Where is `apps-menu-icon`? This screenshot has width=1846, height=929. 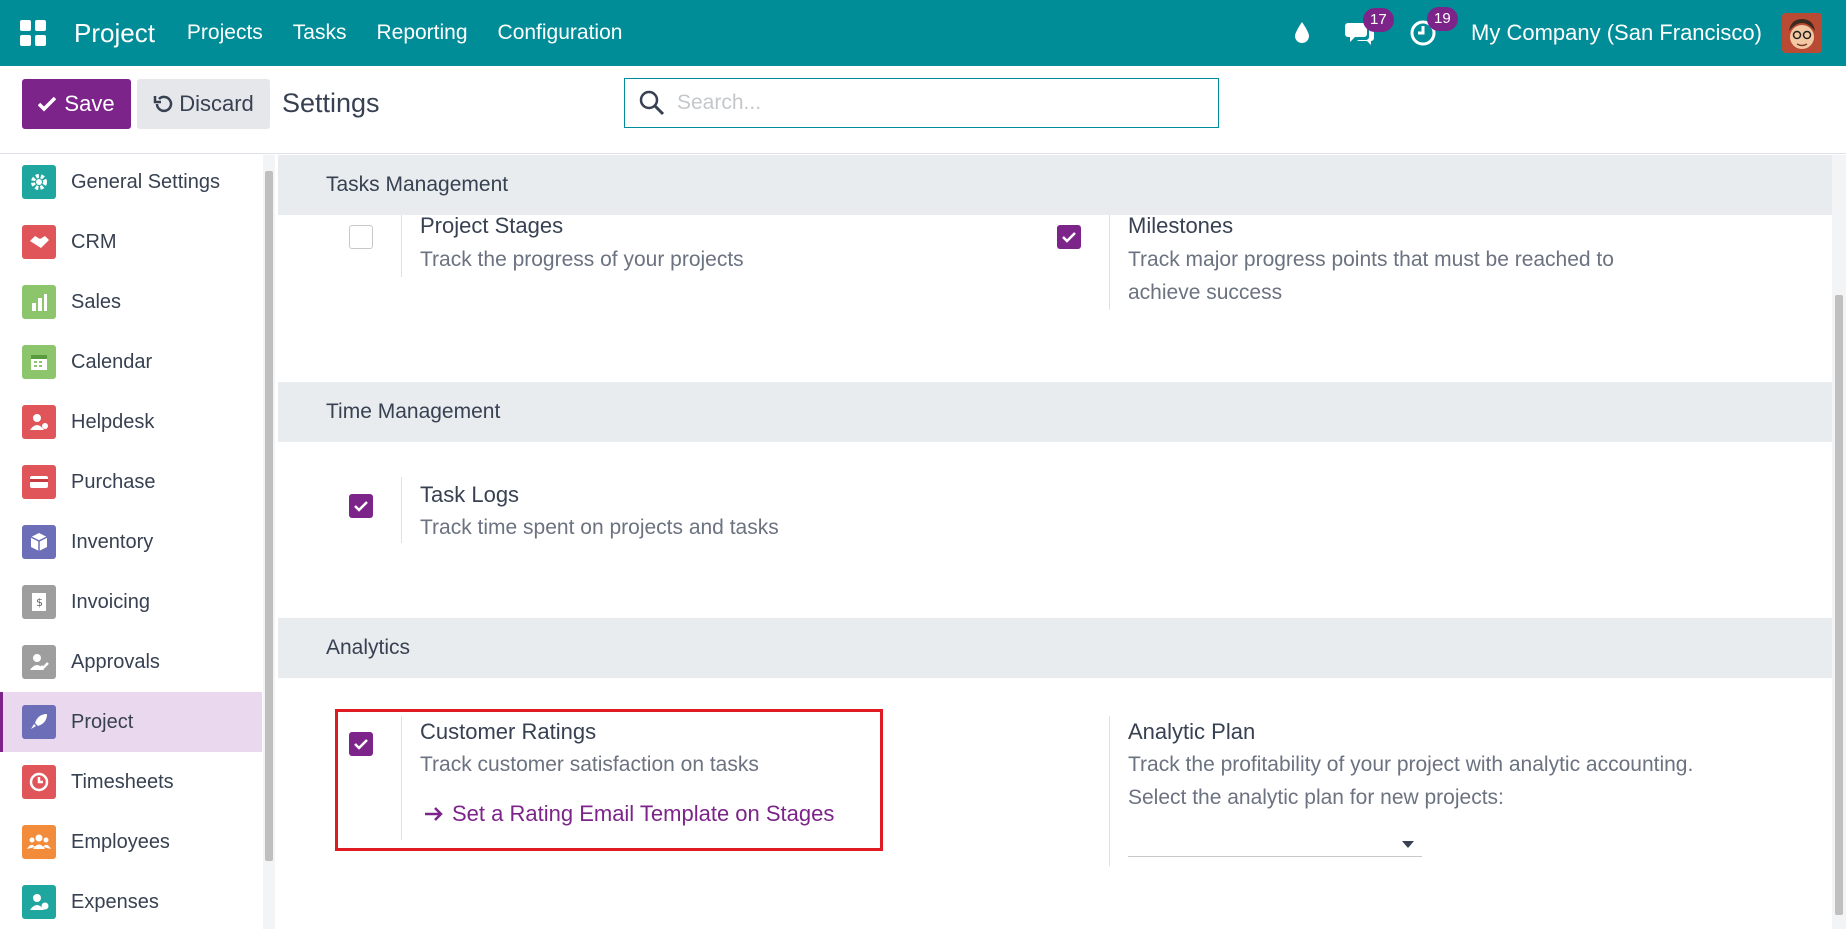
apps-menu-icon is located at coordinates (33, 33).